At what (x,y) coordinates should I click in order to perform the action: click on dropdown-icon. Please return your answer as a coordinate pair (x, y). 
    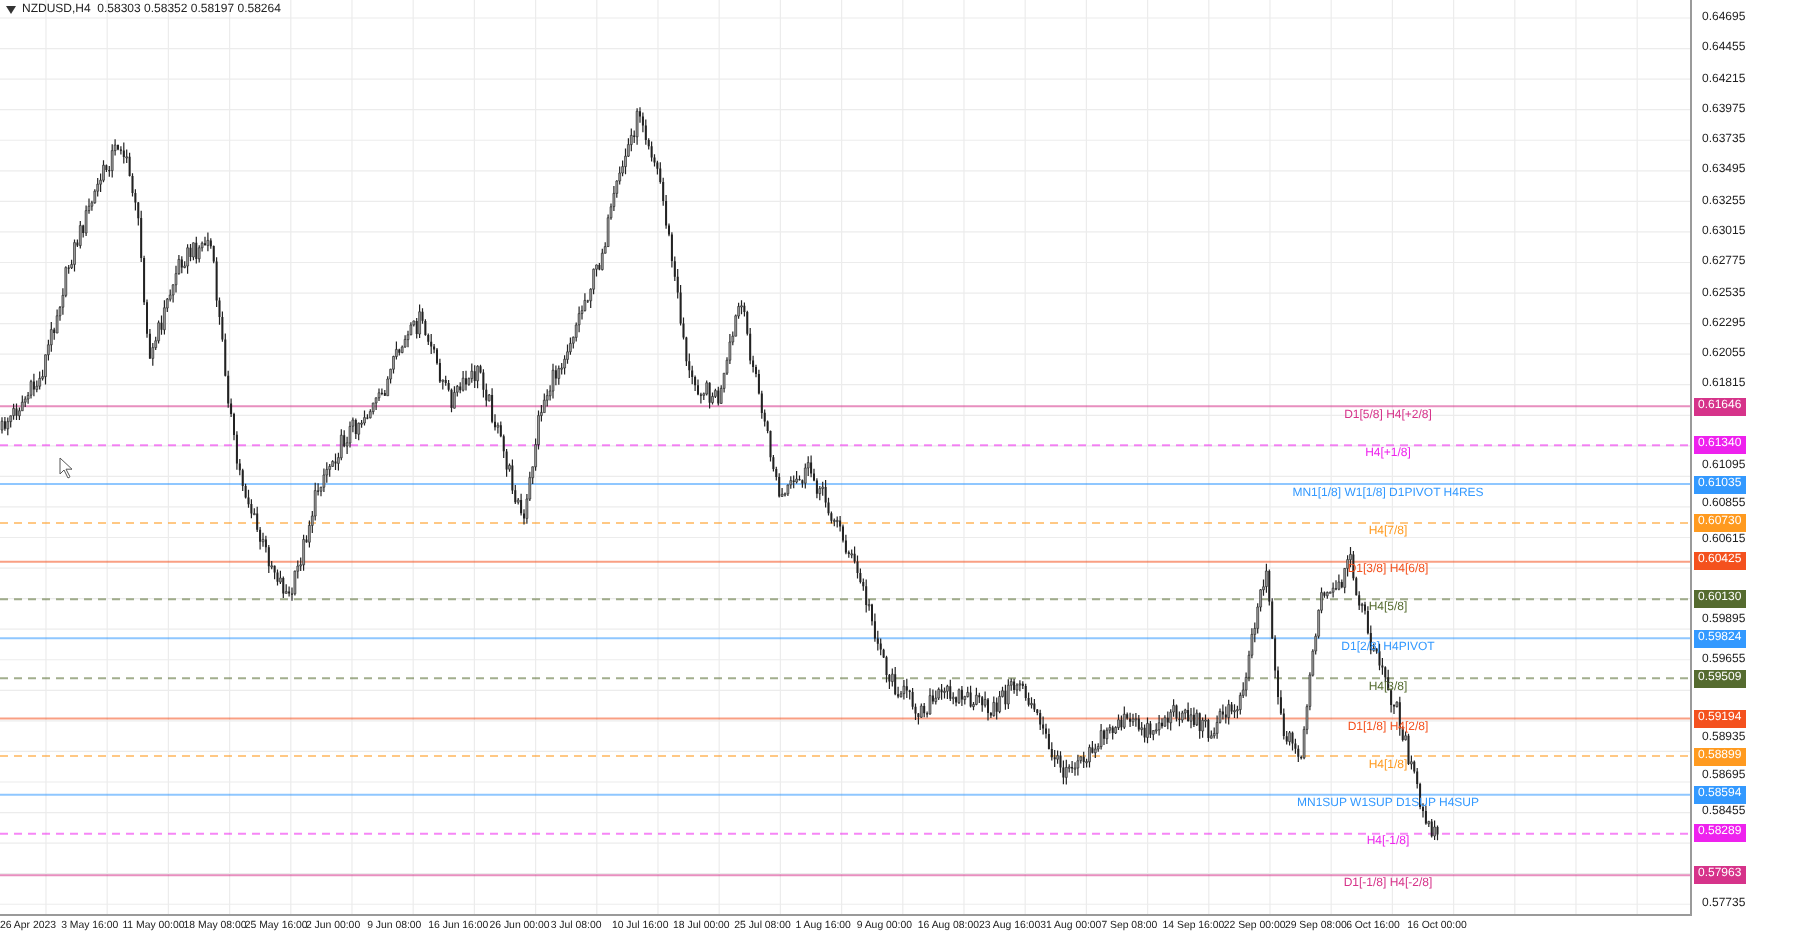
    Looking at the image, I should click on (11, 10).